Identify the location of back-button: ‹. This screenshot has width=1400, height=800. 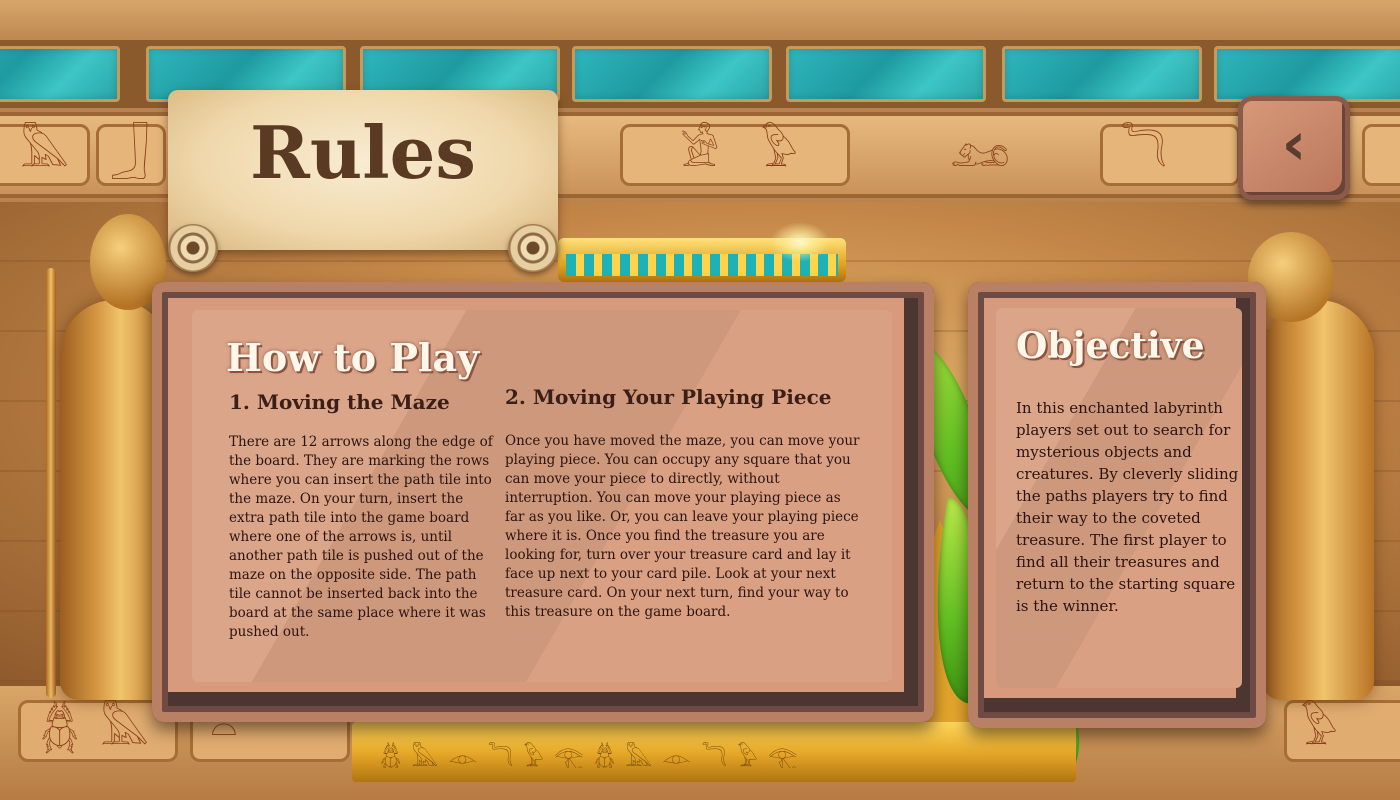
(1294, 148).